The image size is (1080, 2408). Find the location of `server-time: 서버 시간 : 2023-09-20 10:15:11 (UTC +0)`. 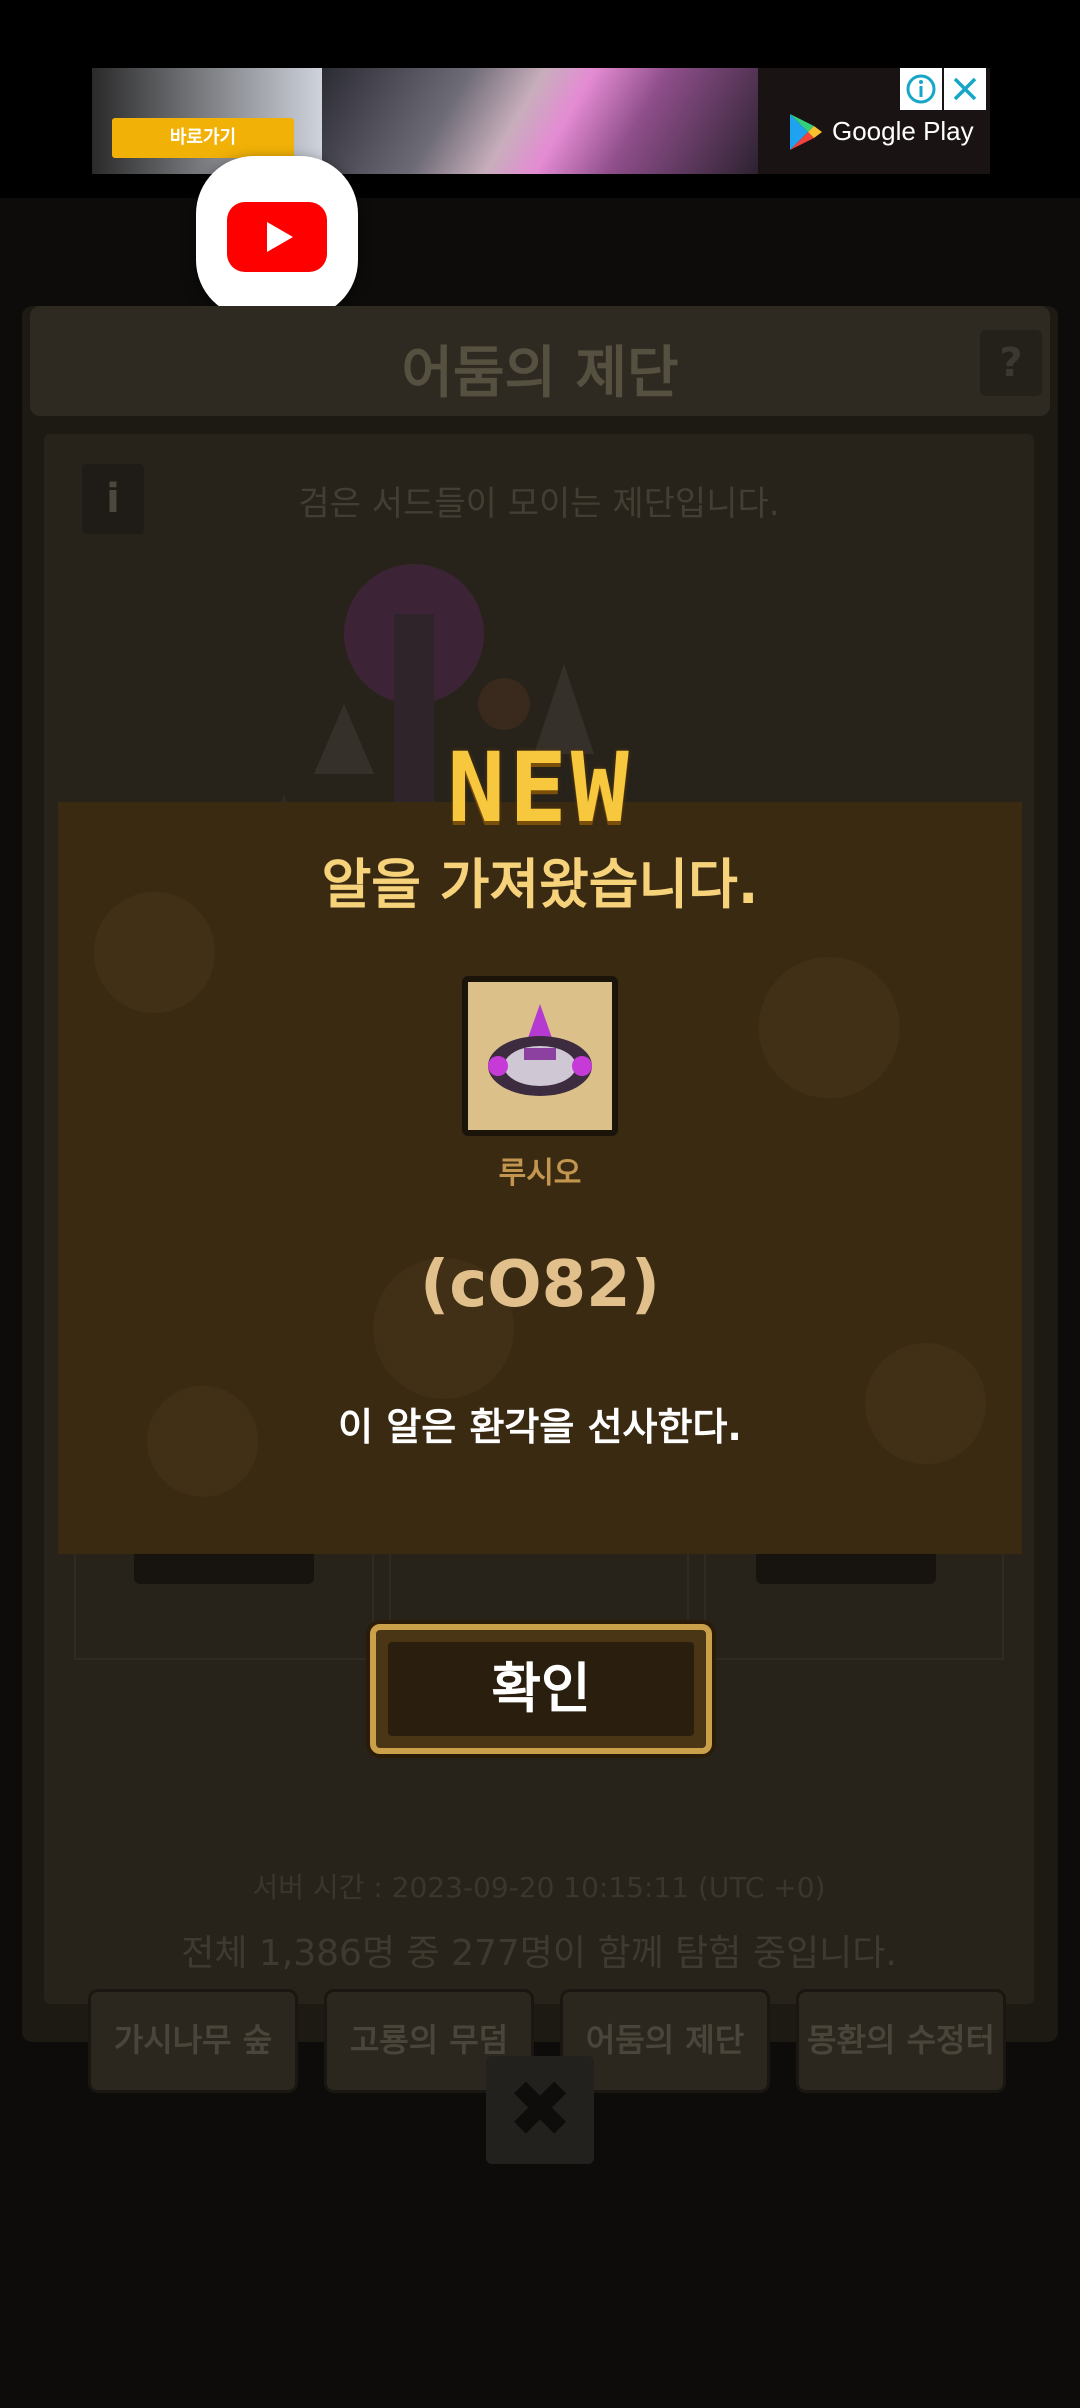

server-time: 서버 시간 : 2023-09-20 10:15:11 (UTC +0) is located at coordinates (539, 1887).